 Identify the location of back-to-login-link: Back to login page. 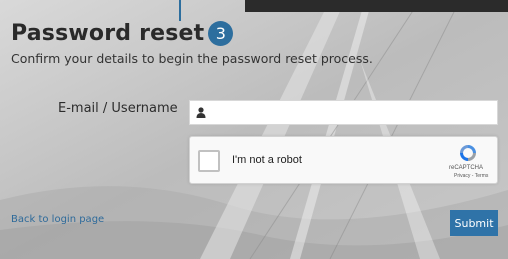
(57, 219).